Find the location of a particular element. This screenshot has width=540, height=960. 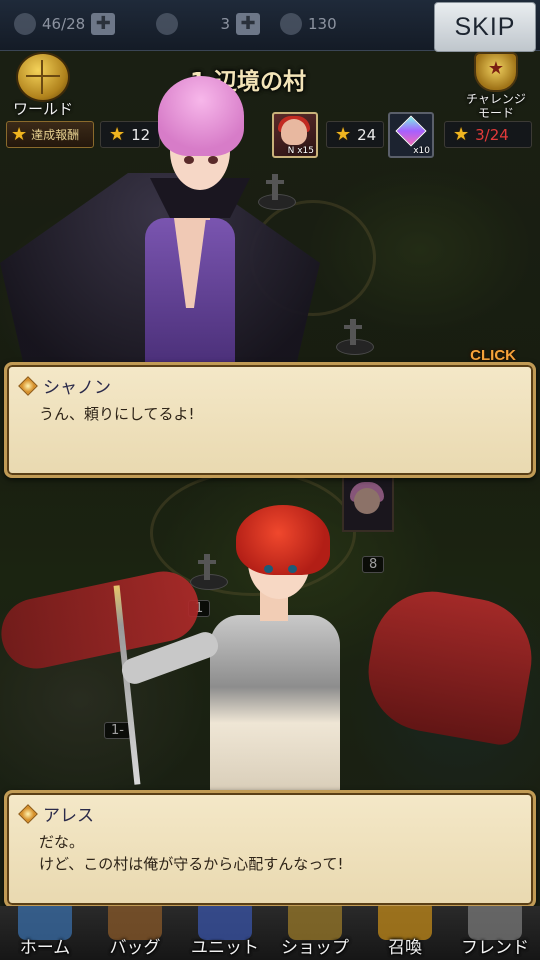

trophy-icon is located at coordinates (496, 72).